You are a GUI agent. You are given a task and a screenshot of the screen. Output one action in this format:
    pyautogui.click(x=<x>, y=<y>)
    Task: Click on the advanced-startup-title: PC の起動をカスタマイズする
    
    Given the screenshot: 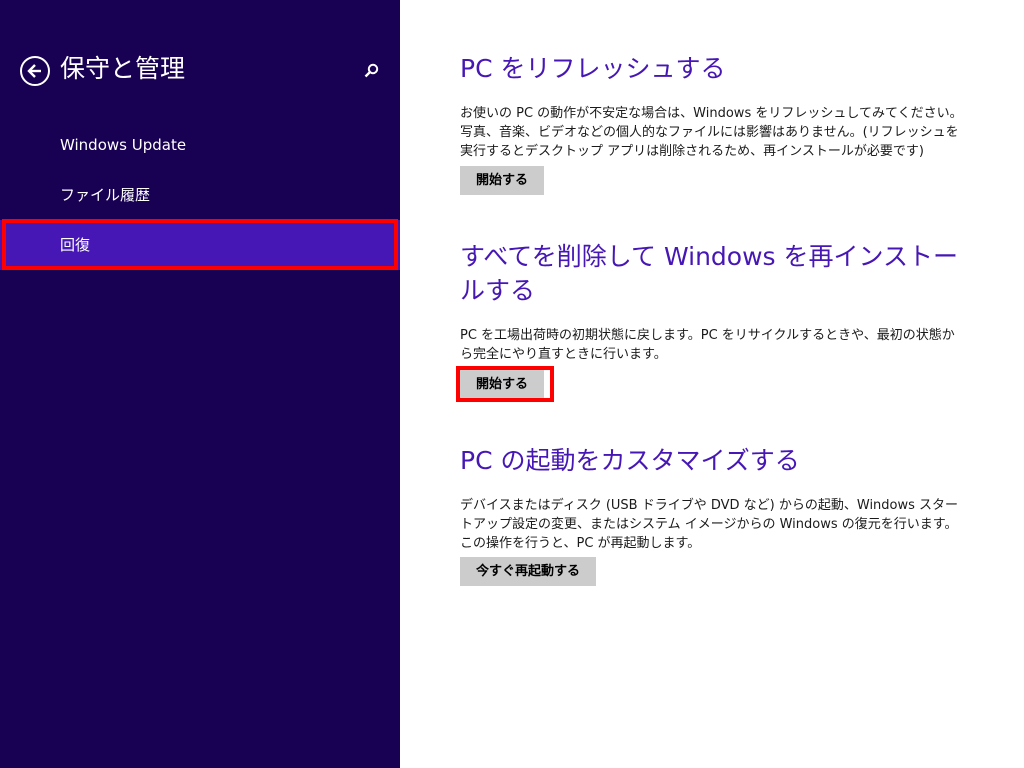 What is the action you would take?
    pyautogui.click(x=630, y=460)
    